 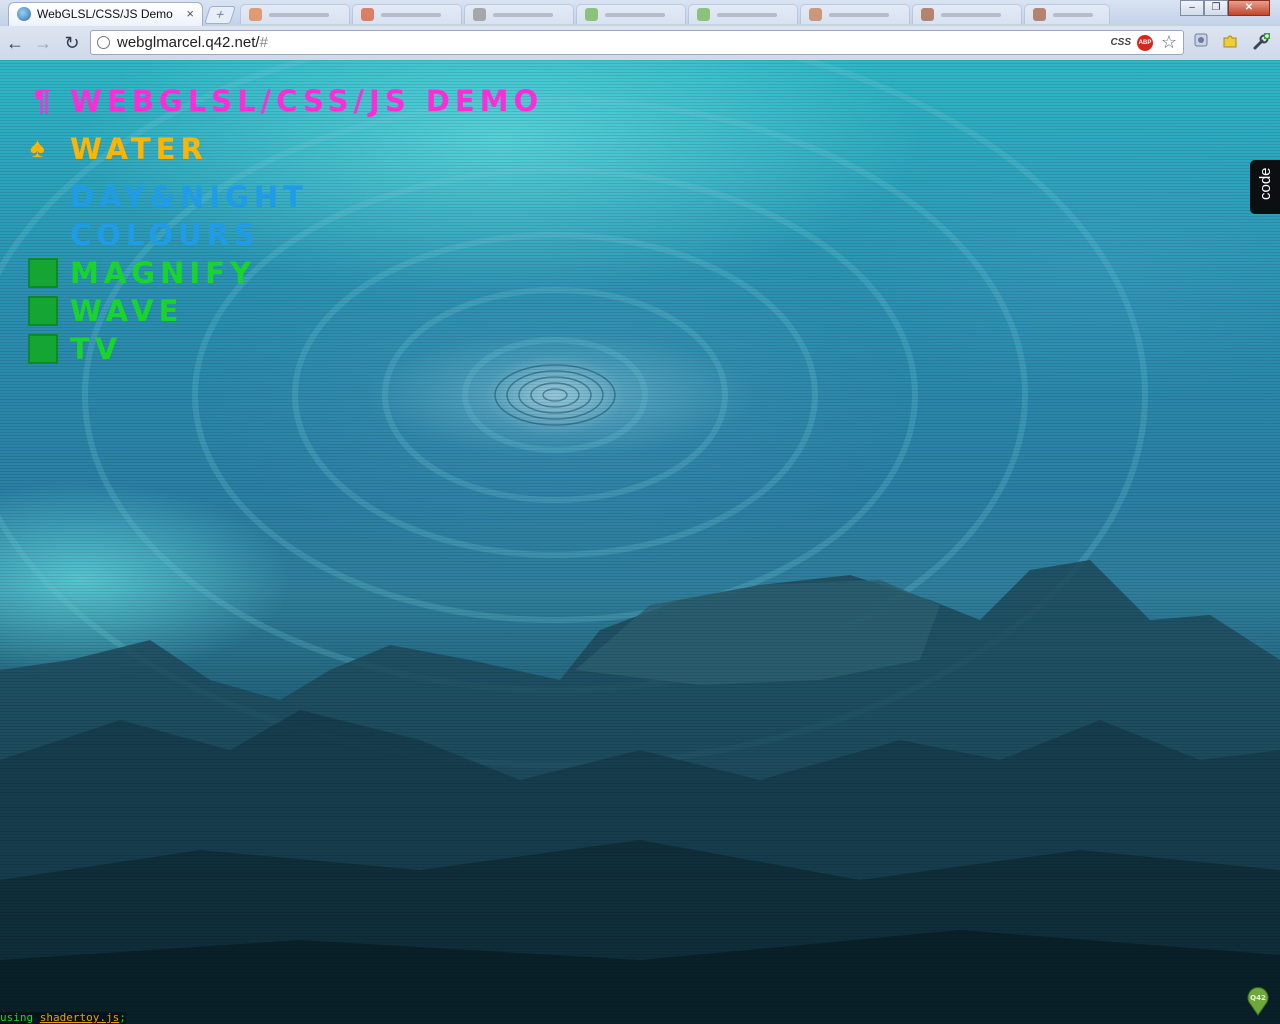 What do you see at coordinates (190, 14) in the screenshot?
I see `tab-close-icon: ×` at bounding box center [190, 14].